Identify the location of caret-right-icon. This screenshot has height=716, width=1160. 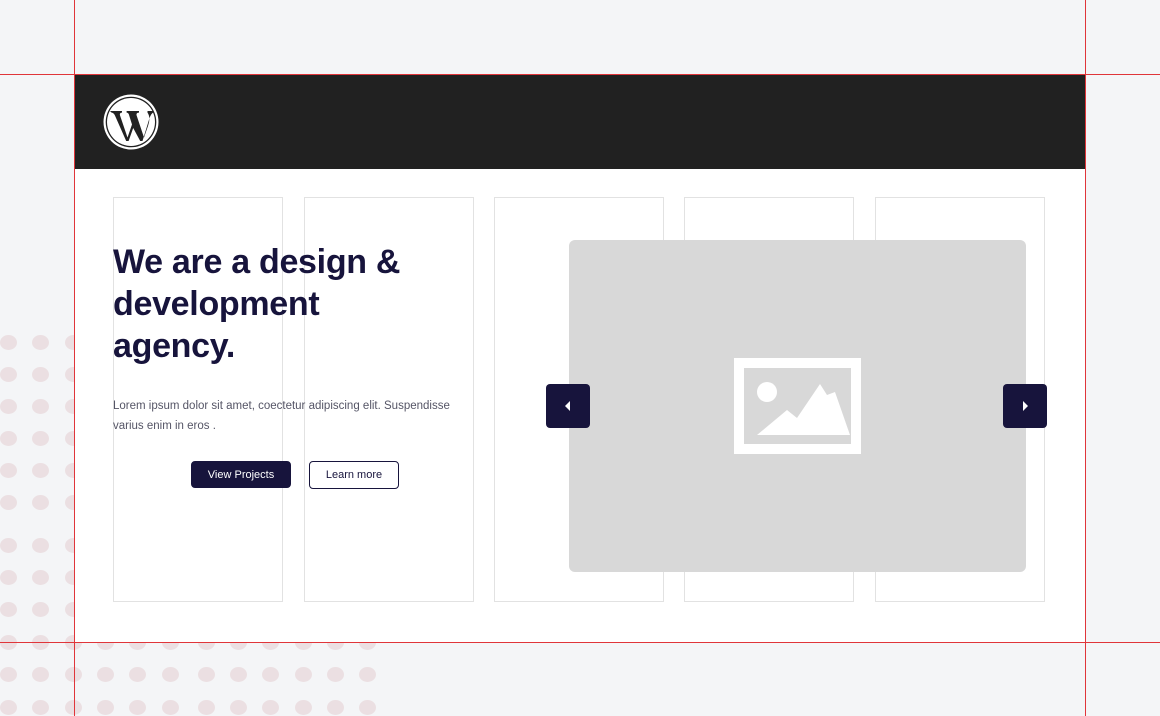
(1025, 406).